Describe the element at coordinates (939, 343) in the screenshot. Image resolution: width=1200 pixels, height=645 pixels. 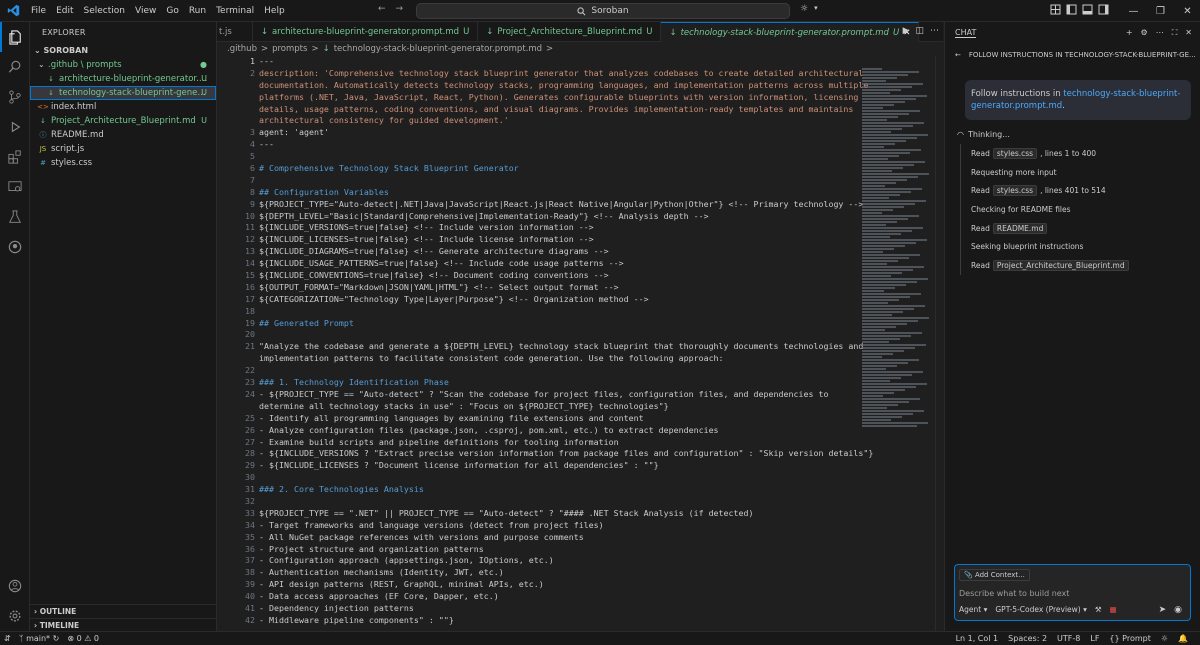
I see `editor-scrollbar` at that location.